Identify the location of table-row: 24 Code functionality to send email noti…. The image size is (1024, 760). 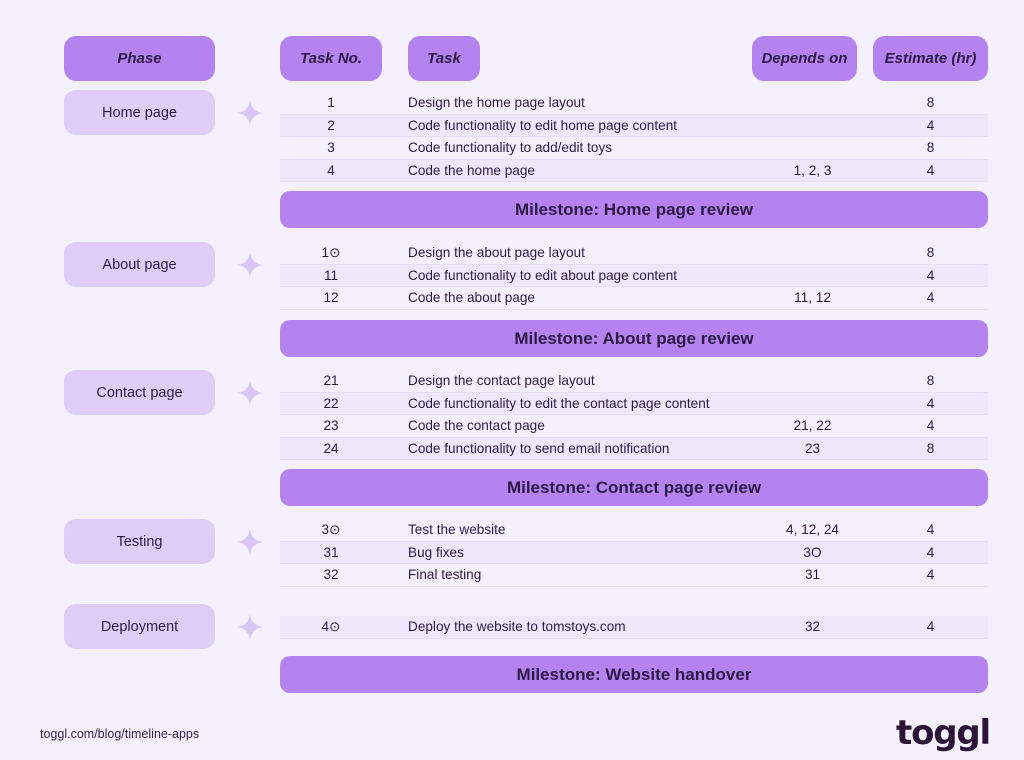
(634, 448).